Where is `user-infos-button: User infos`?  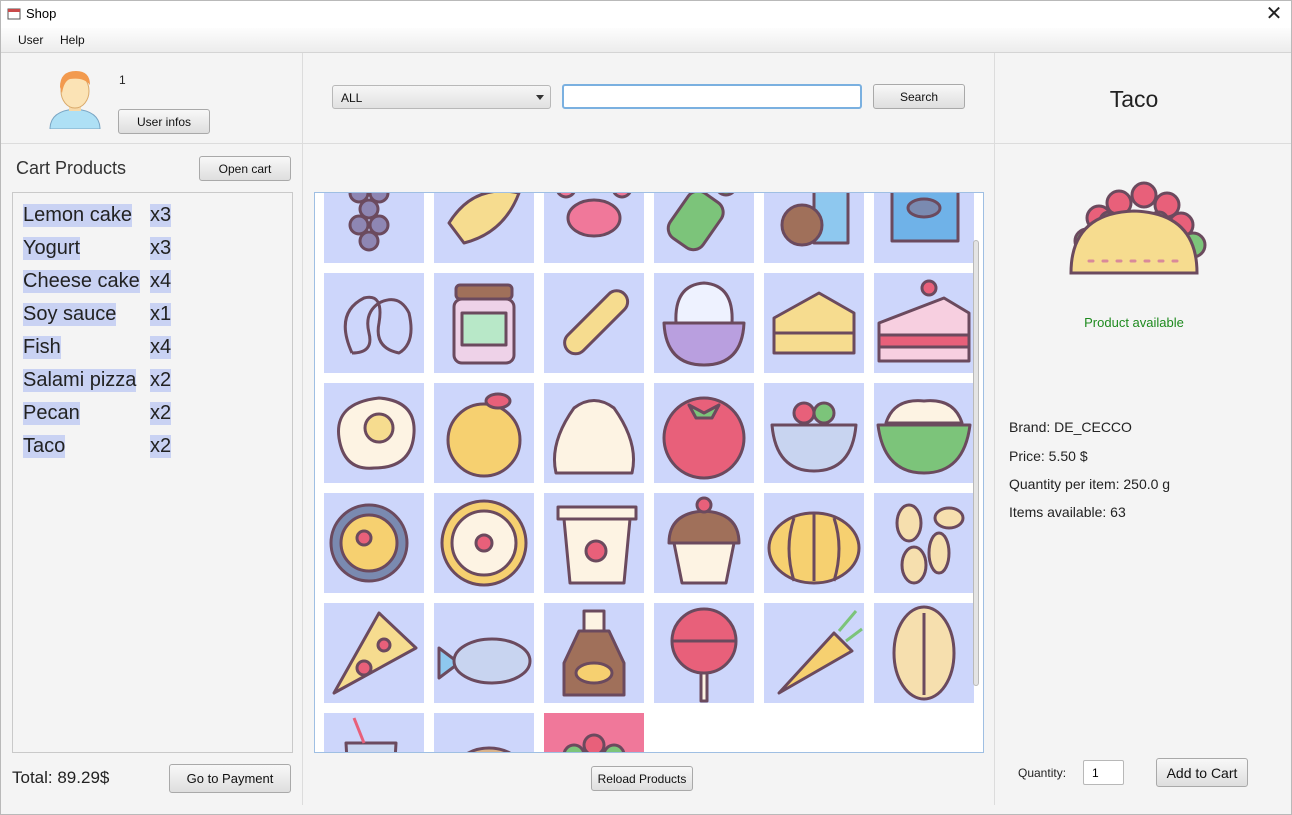
user-infos-button: User infos is located at coordinates (164, 121).